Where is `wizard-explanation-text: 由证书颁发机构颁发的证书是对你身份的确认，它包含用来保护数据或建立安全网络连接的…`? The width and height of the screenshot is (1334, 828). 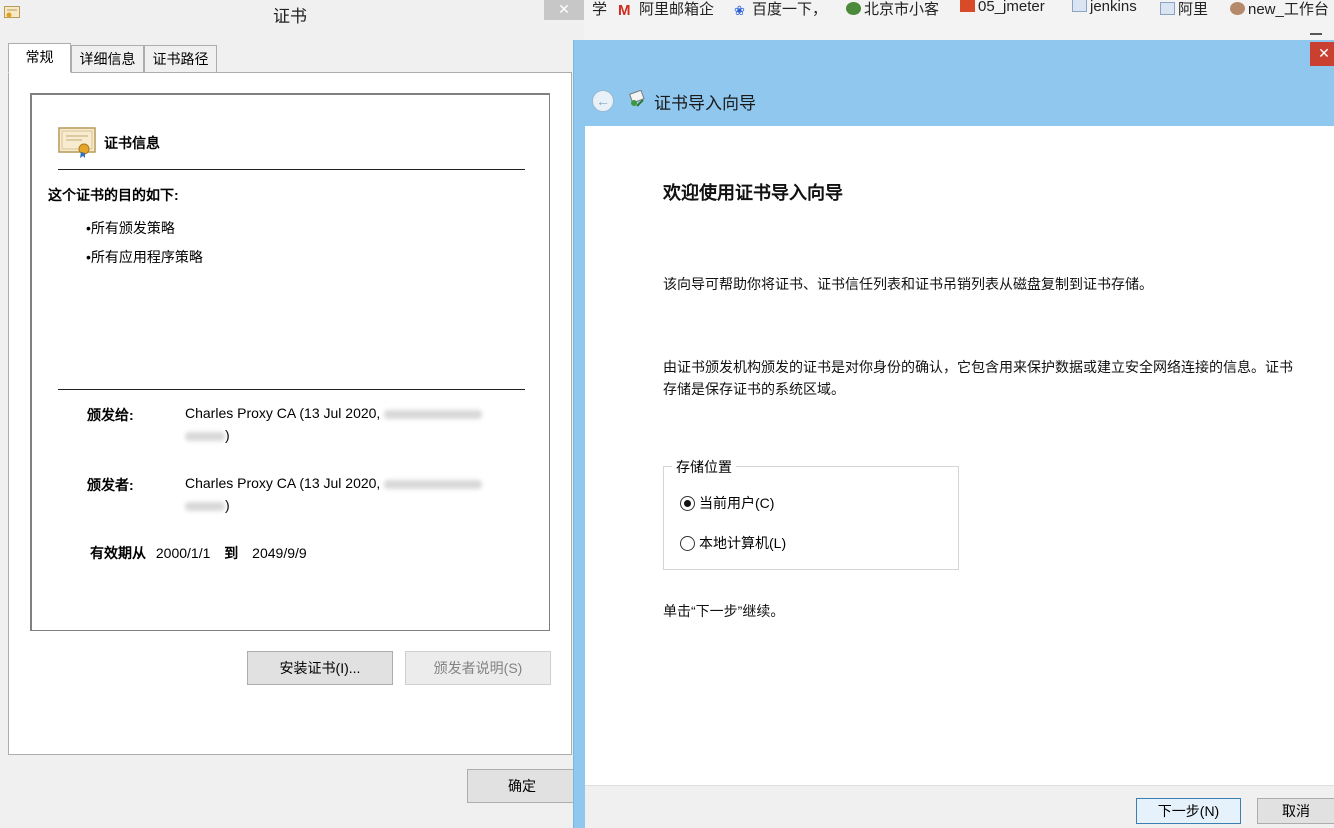 wizard-explanation-text: 由证书颁发机构颁发的证书是对你身份的确认，它包含用来保护数据或建立安全网络连接的… is located at coordinates (978, 378).